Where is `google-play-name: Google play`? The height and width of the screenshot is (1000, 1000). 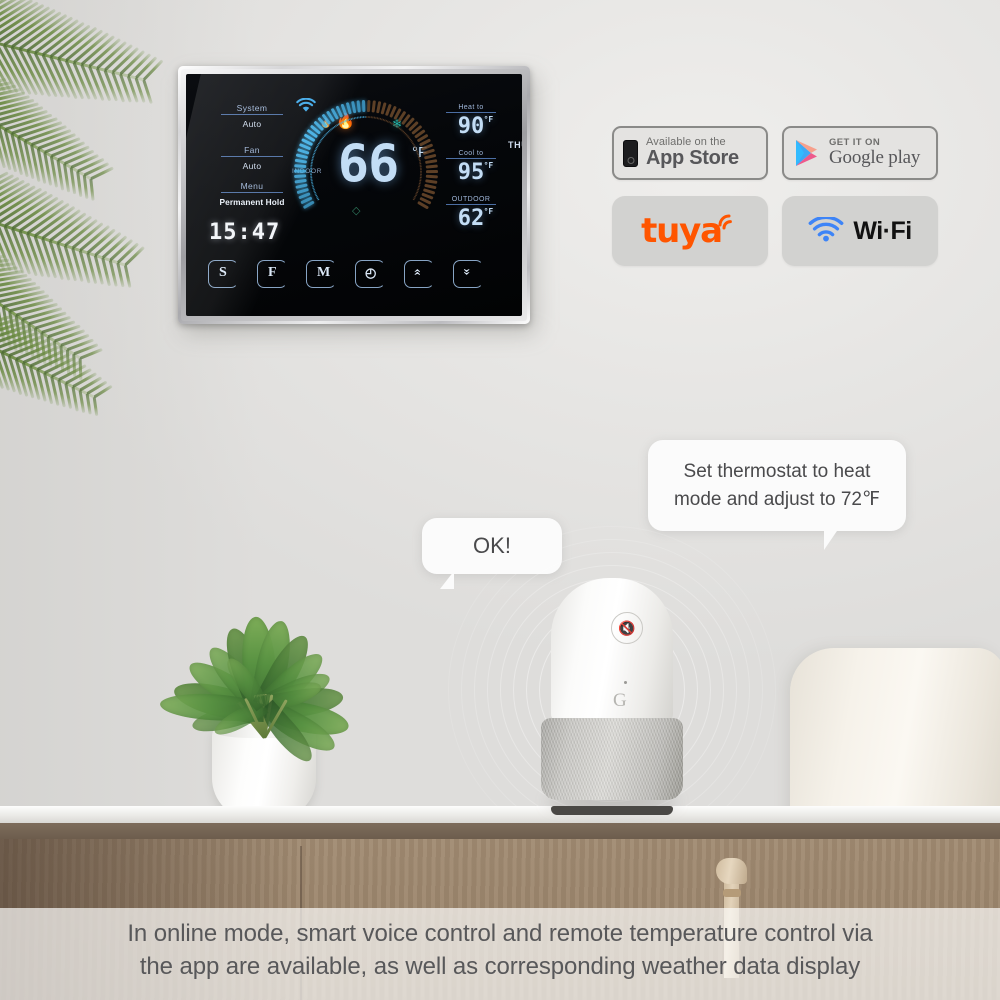 google-play-name: Google play is located at coordinates (875, 158).